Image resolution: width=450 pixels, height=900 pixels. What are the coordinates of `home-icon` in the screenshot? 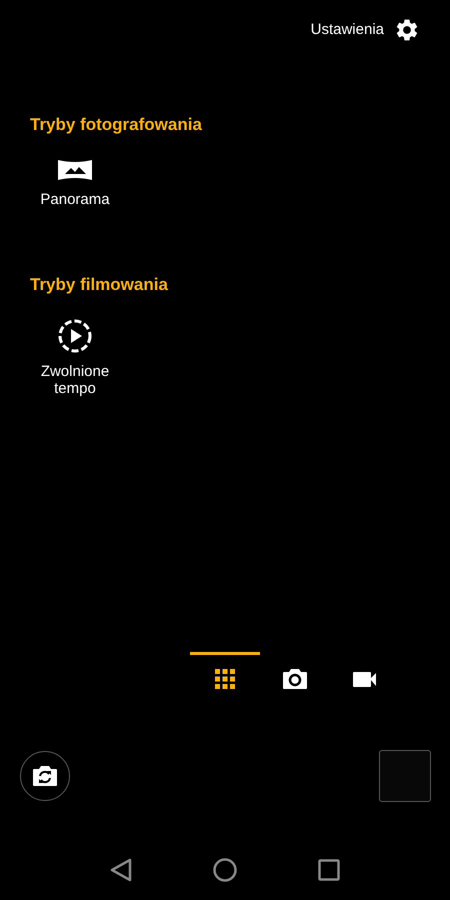 It's located at (224, 870).